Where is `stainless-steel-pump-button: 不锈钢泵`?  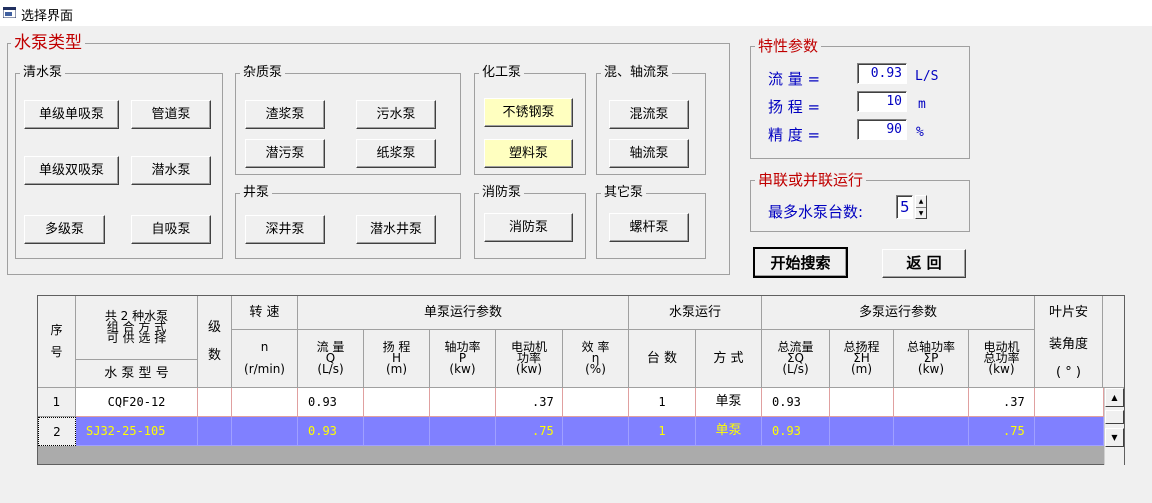 stainless-steel-pump-button: 不锈钢泵 is located at coordinates (528, 112).